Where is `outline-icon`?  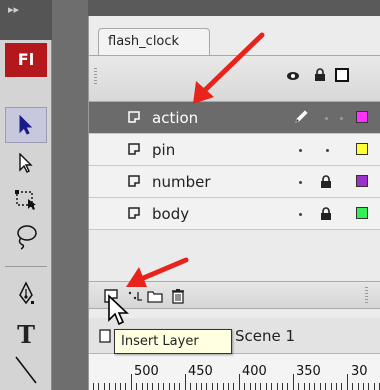 outline-icon is located at coordinates (342, 75).